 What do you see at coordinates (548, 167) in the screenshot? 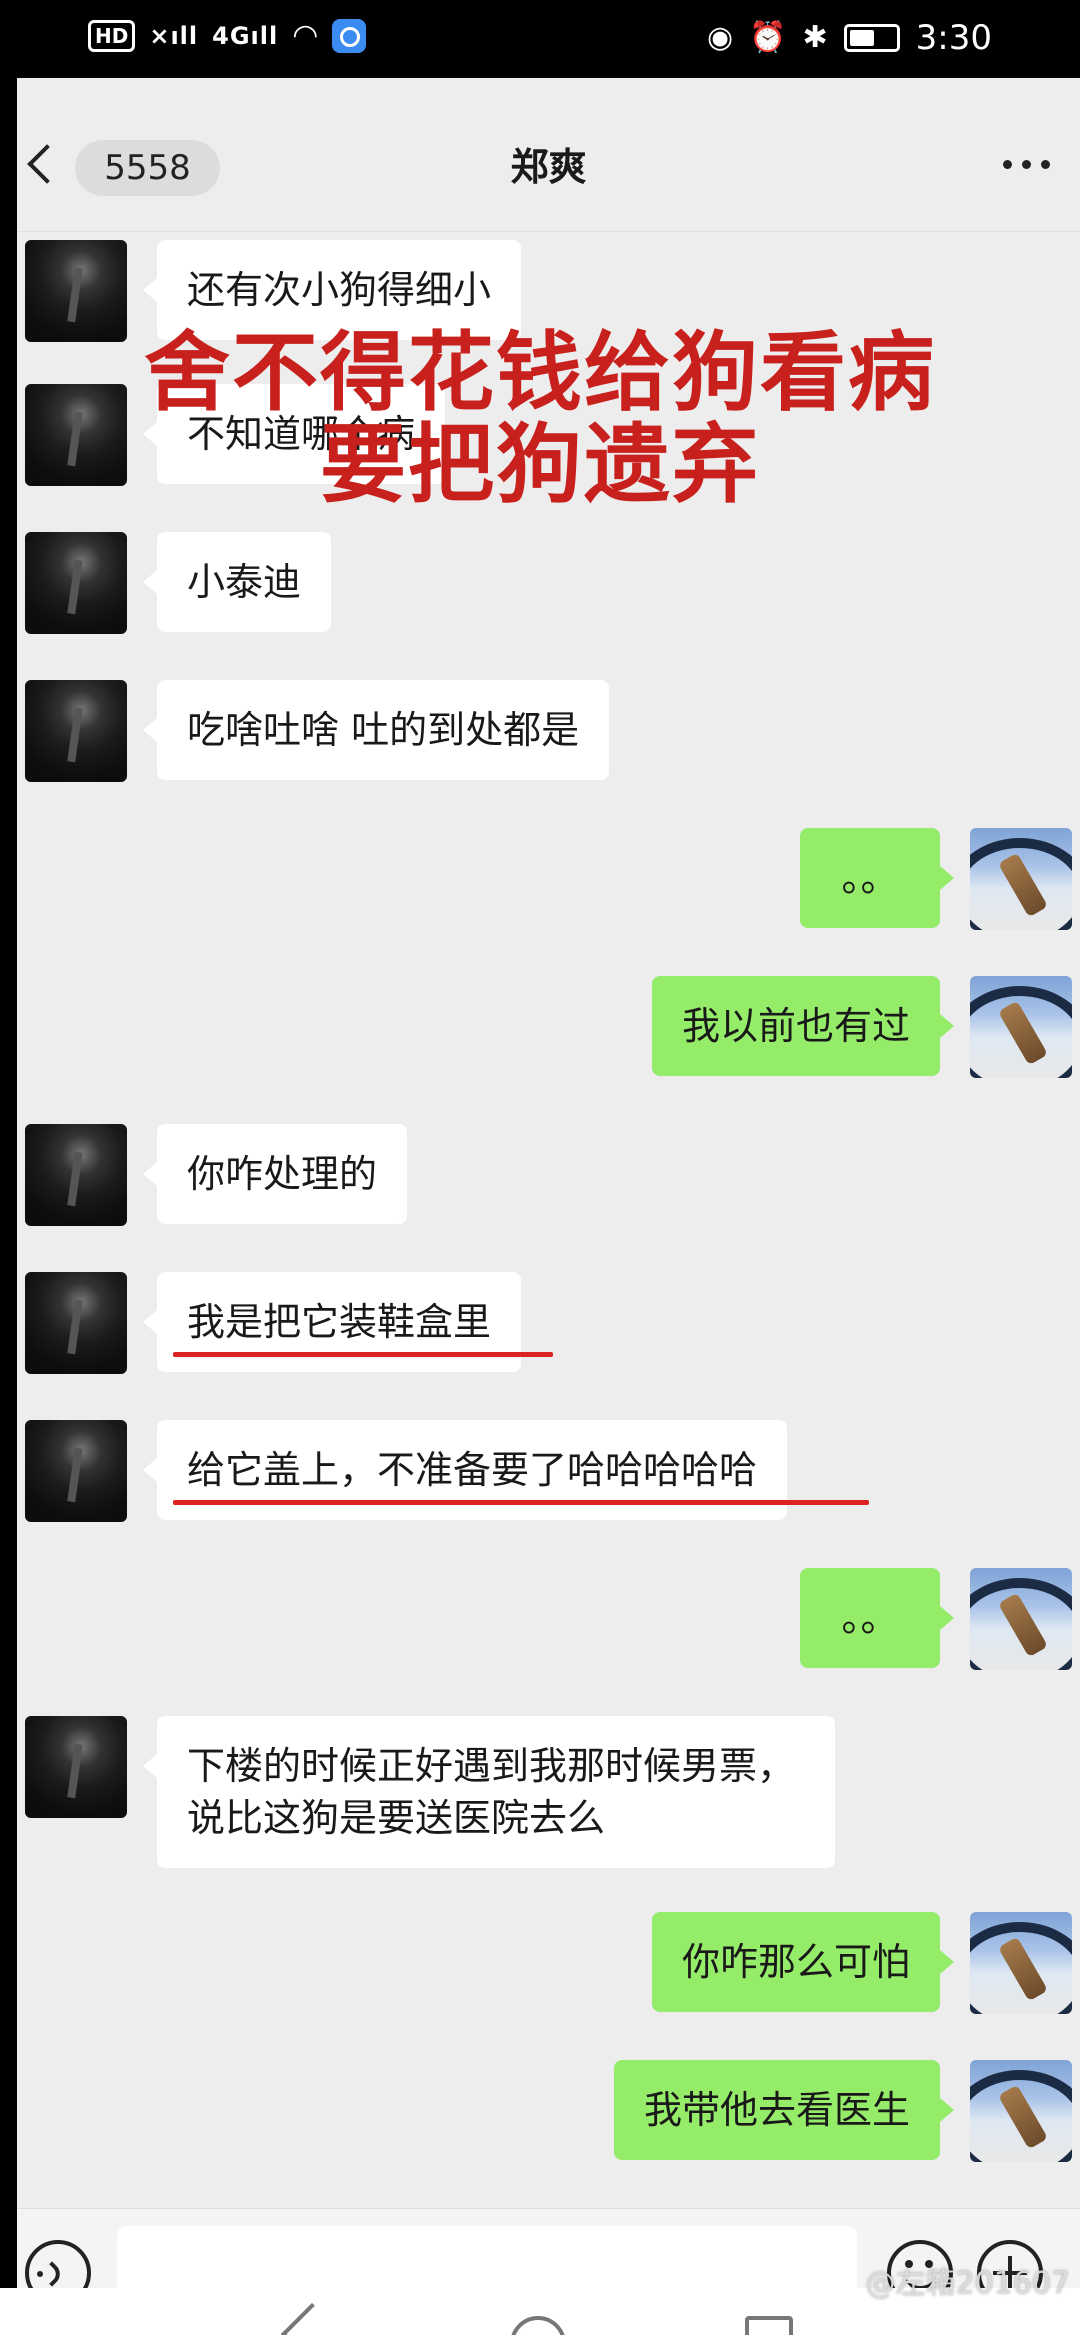
I see `chat-title: 郑爽` at bounding box center [548, 167].